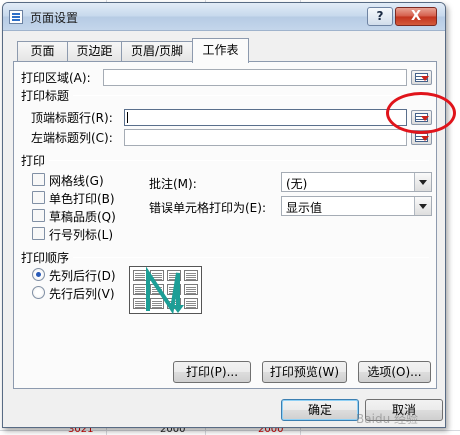 The height and width of the screenshot is (435, 460). I want to click on title-rows-label: 顶端标题行(R):, so click(72, 118).